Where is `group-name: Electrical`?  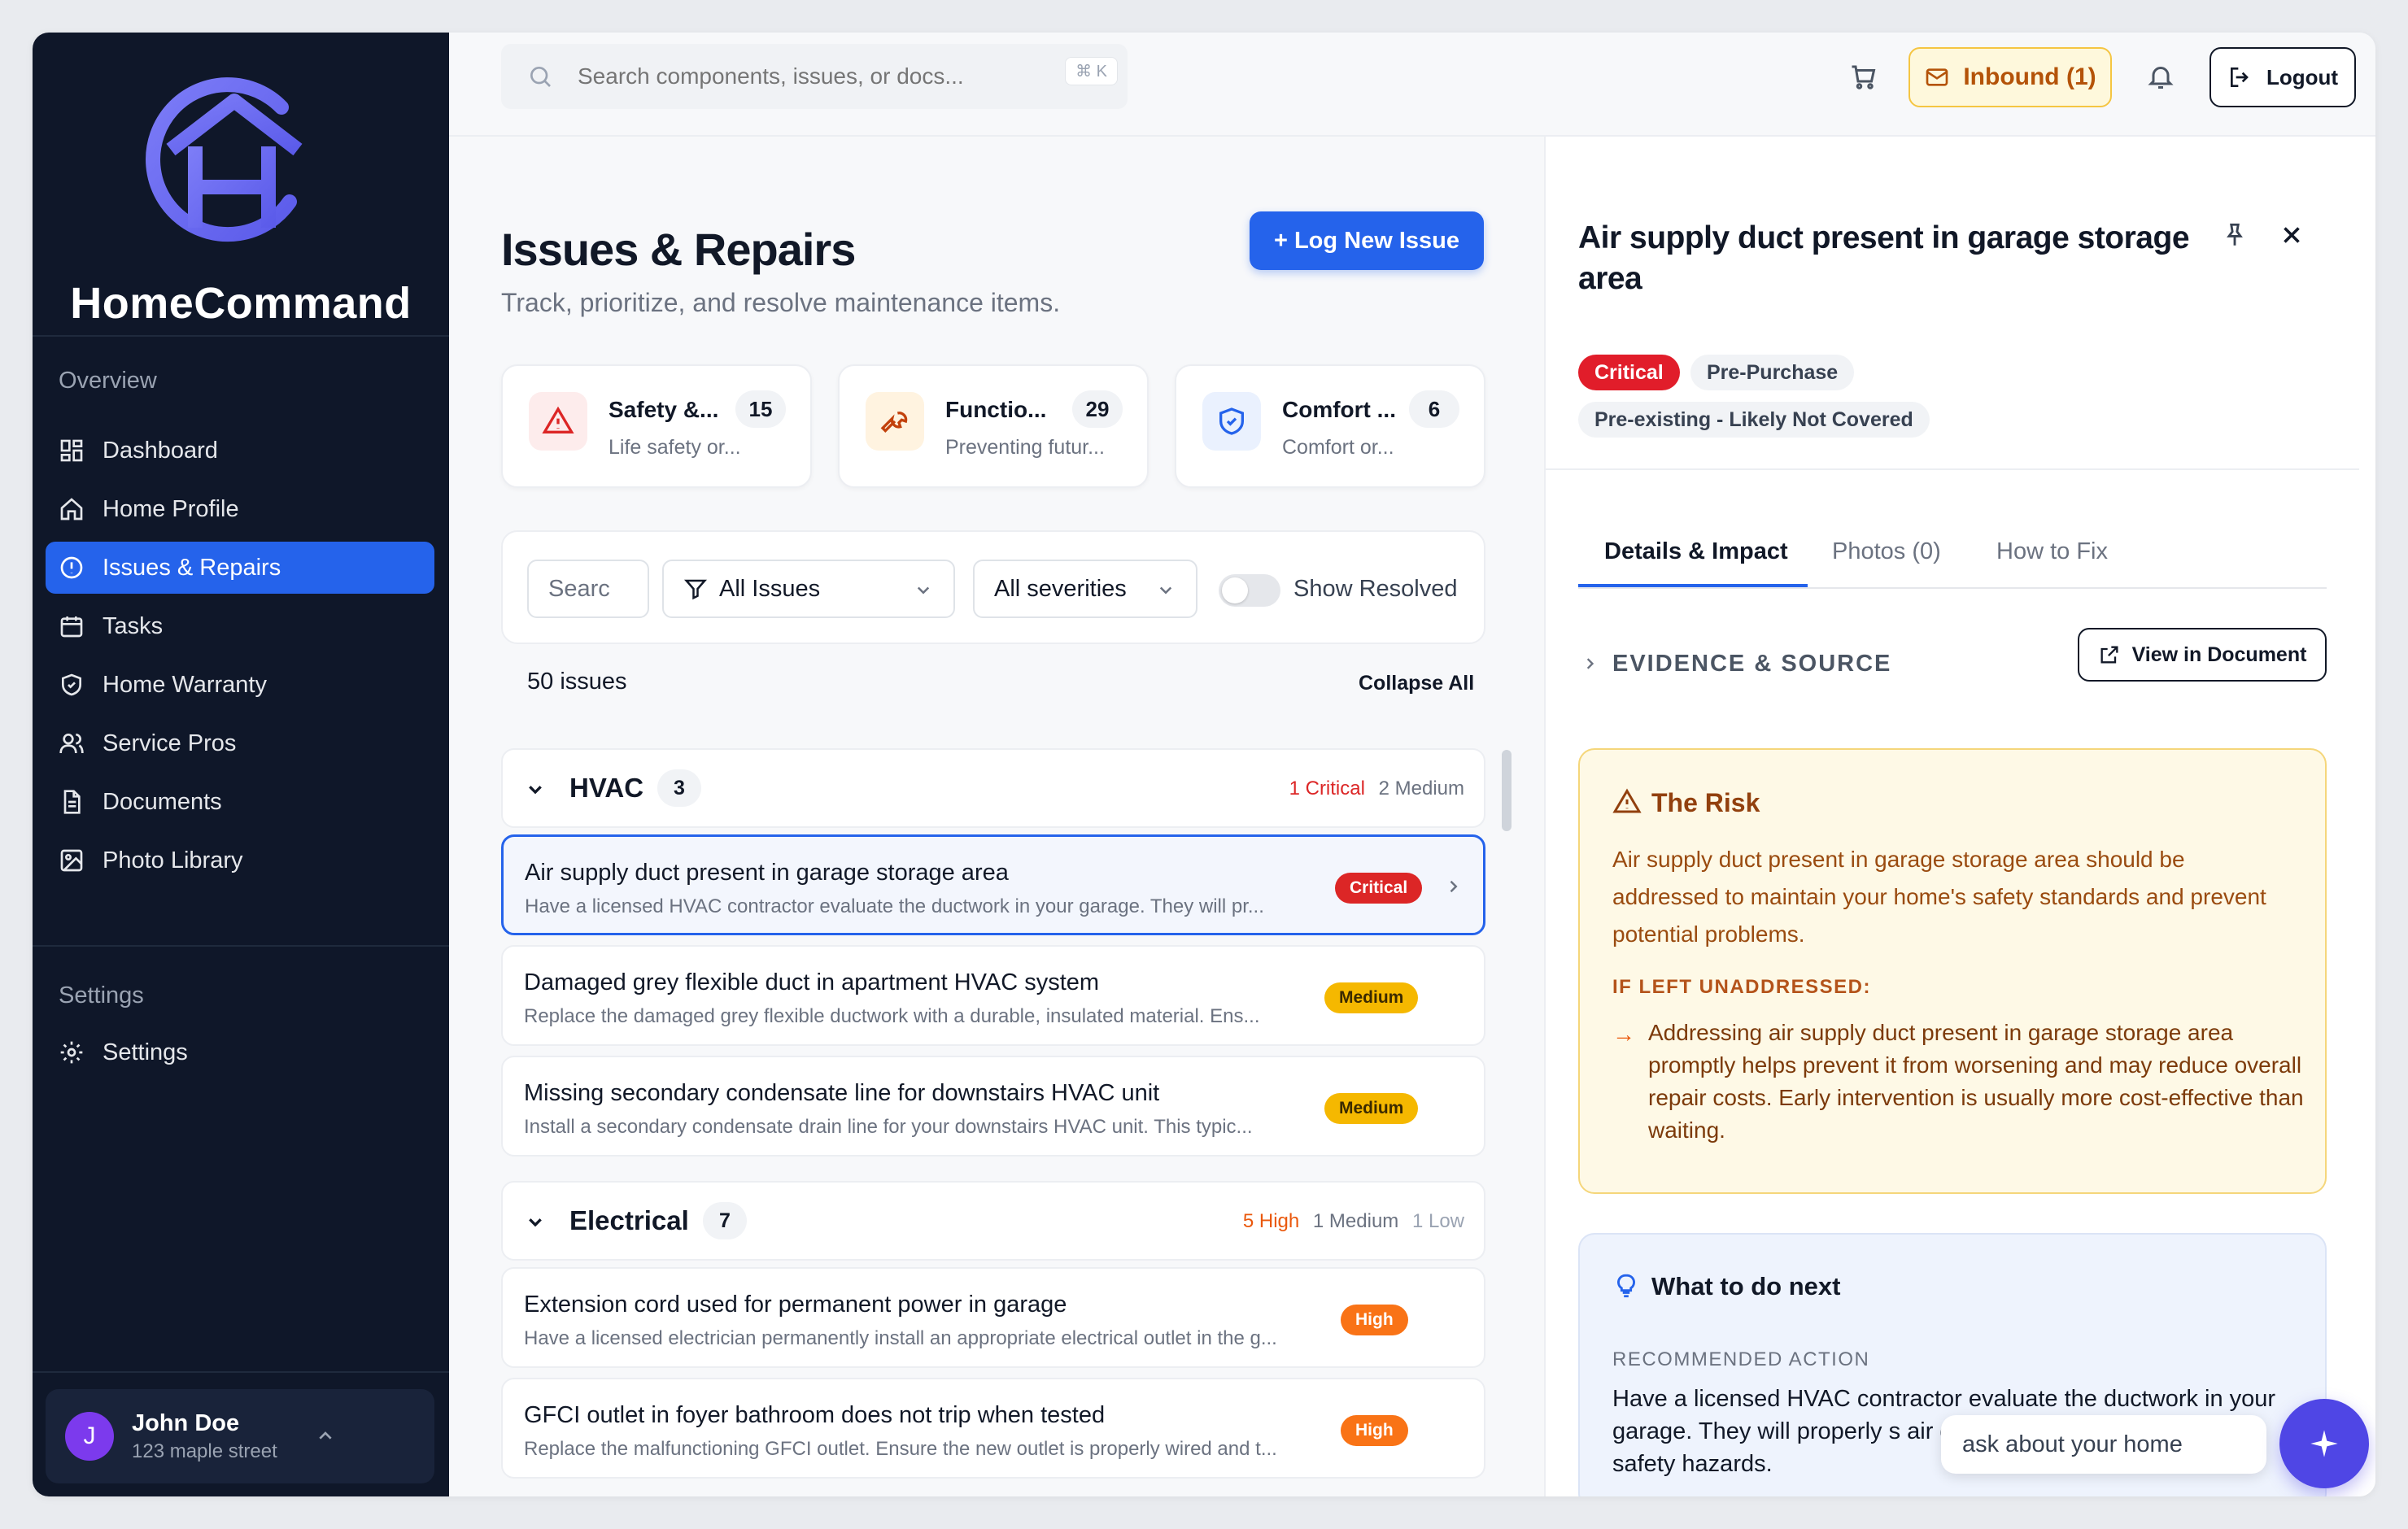
group-name: Electrical is located at coordinates (629, 1220).